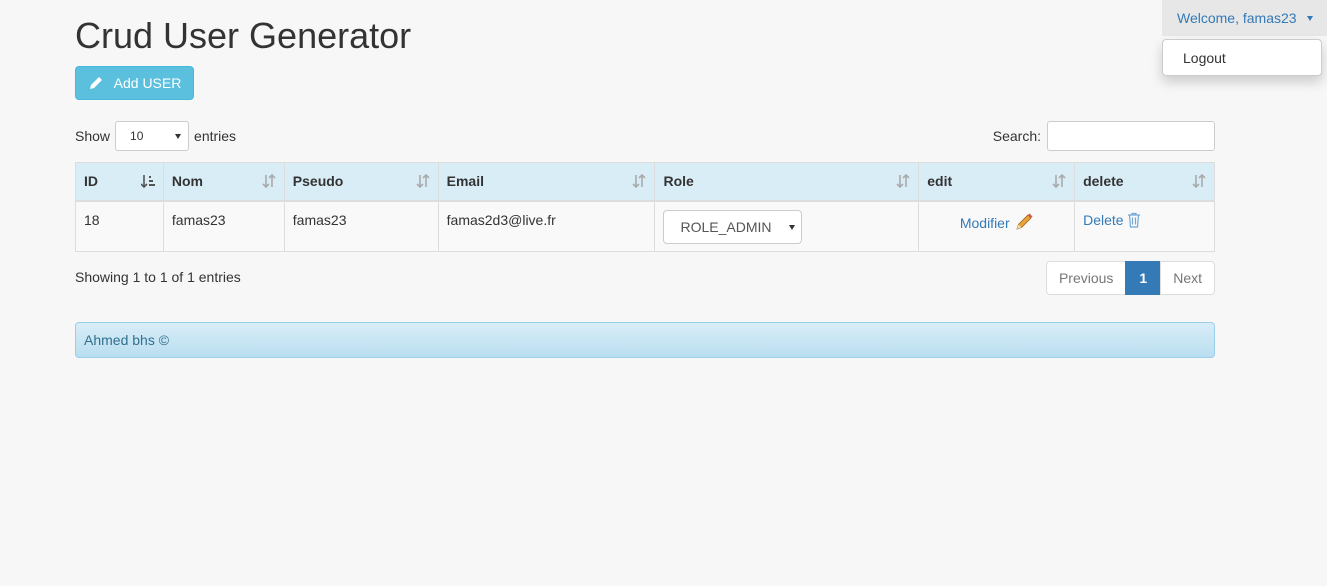  I want to click on role-select: ROLE_ADMIN, so click(733, 226).